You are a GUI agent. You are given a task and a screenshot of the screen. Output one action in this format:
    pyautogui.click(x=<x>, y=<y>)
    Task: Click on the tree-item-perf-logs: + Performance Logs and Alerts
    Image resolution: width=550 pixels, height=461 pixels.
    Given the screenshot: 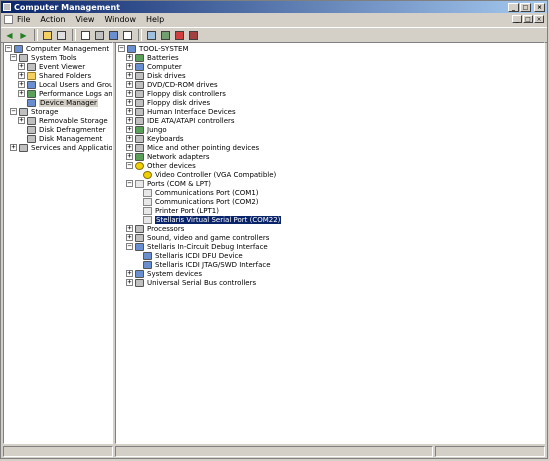 What is the action you would take?
    pyautogui.click(x=65, y=93)
    